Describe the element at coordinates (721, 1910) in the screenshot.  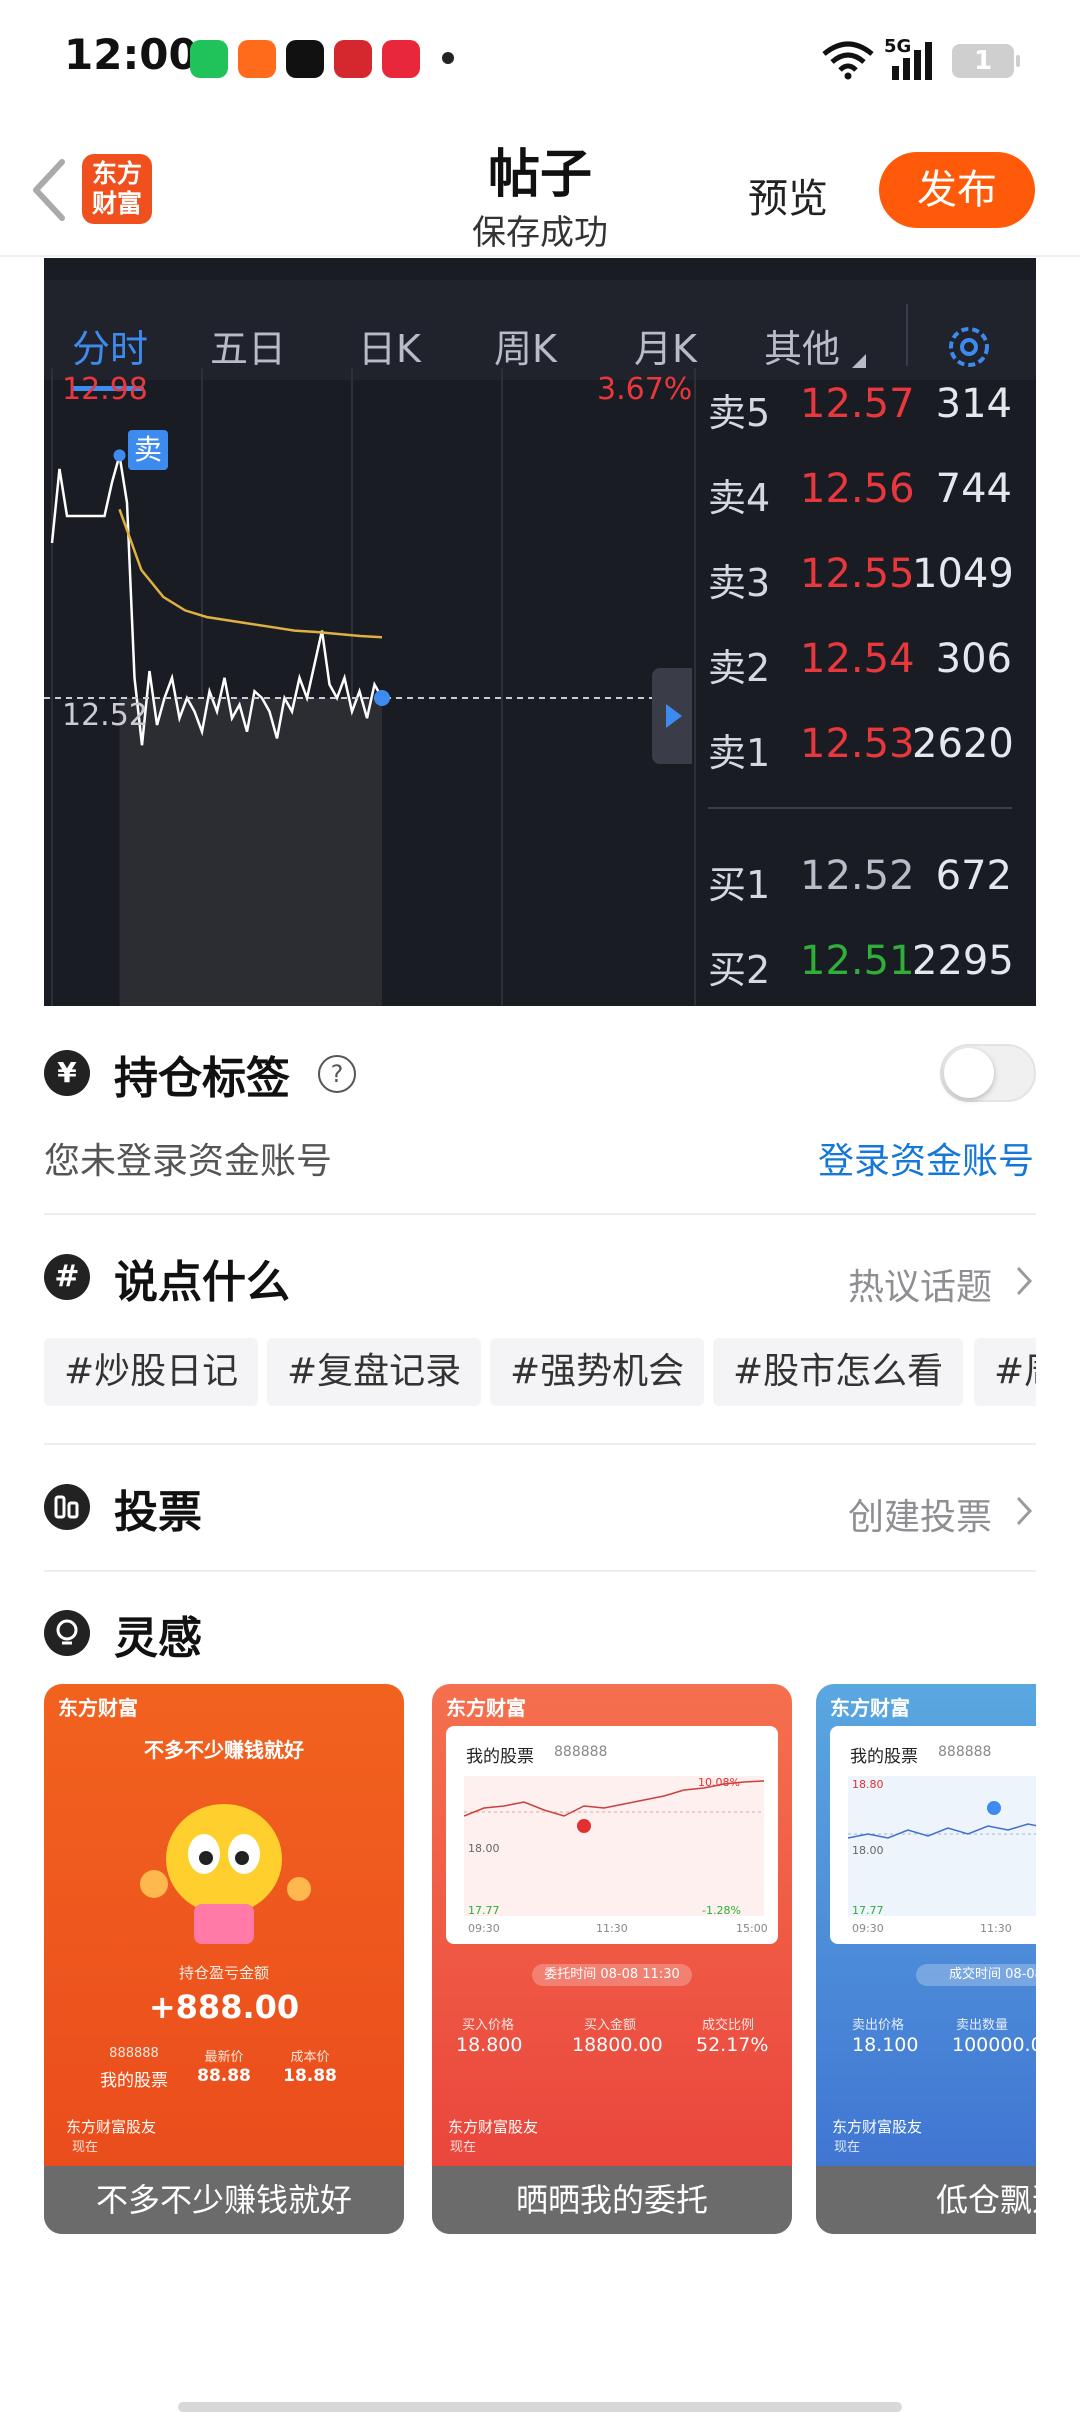
I see `chart-low-pct: -1.28%` at that location.